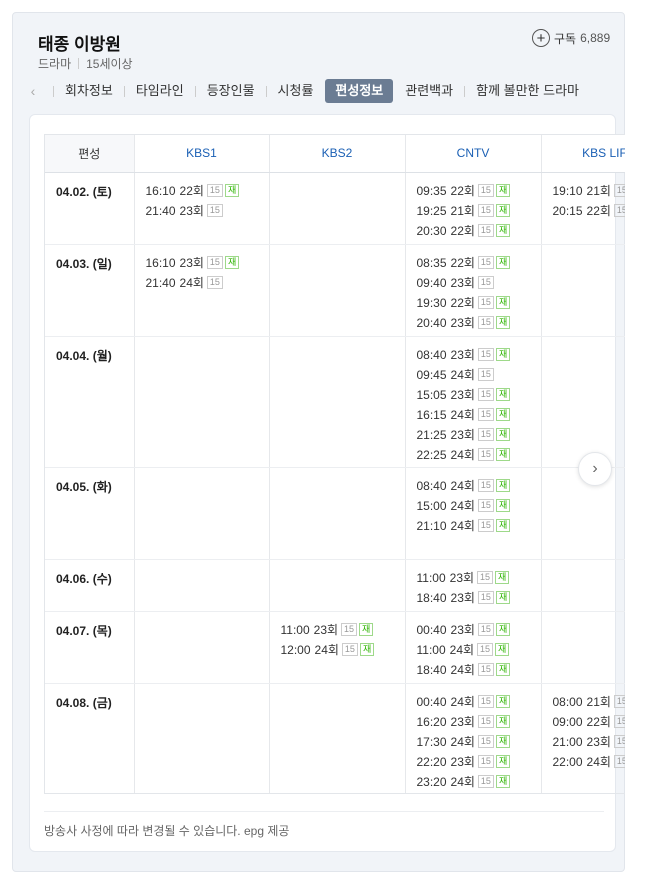  I want to click on broadcast-entry: 17:30 24회 15 재, so click(479, 742).